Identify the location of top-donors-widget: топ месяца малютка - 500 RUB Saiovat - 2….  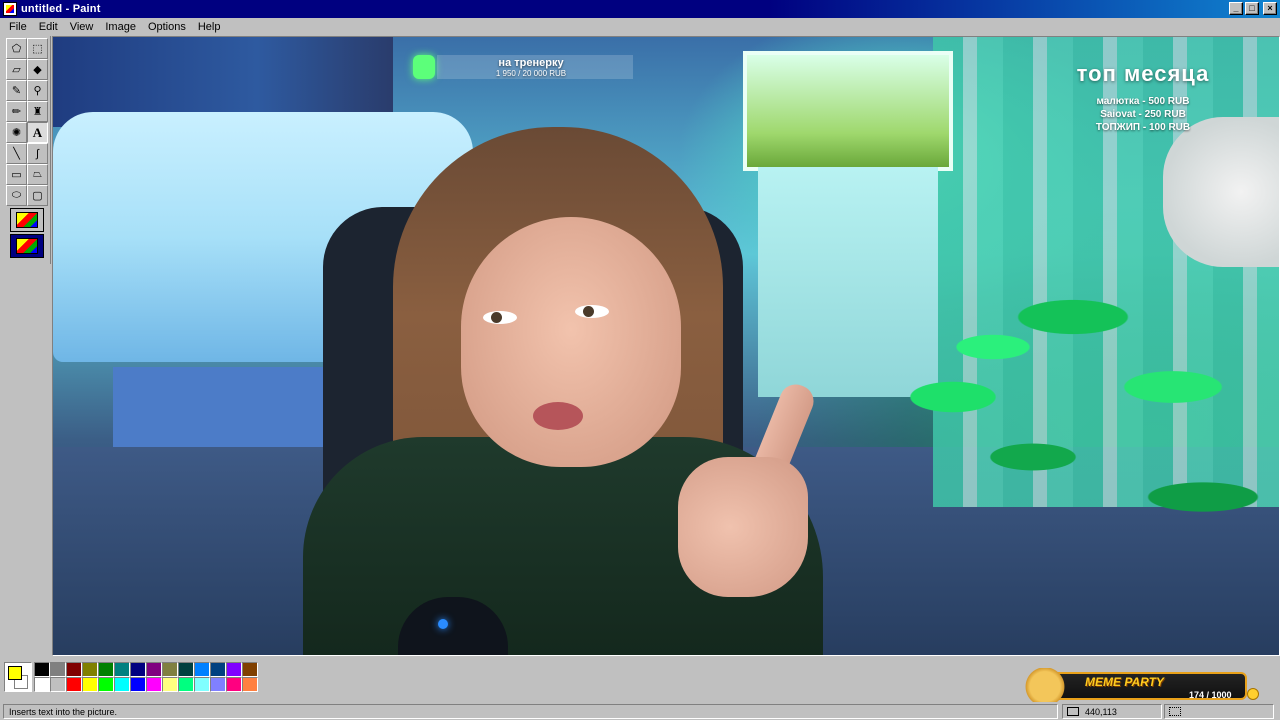
(1143, 97).